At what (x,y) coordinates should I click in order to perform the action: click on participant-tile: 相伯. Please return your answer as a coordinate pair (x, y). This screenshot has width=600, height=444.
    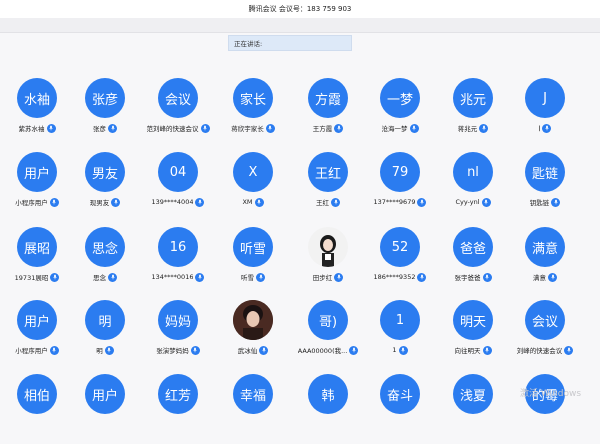
    Looking at the image, I should click on (37, 409).